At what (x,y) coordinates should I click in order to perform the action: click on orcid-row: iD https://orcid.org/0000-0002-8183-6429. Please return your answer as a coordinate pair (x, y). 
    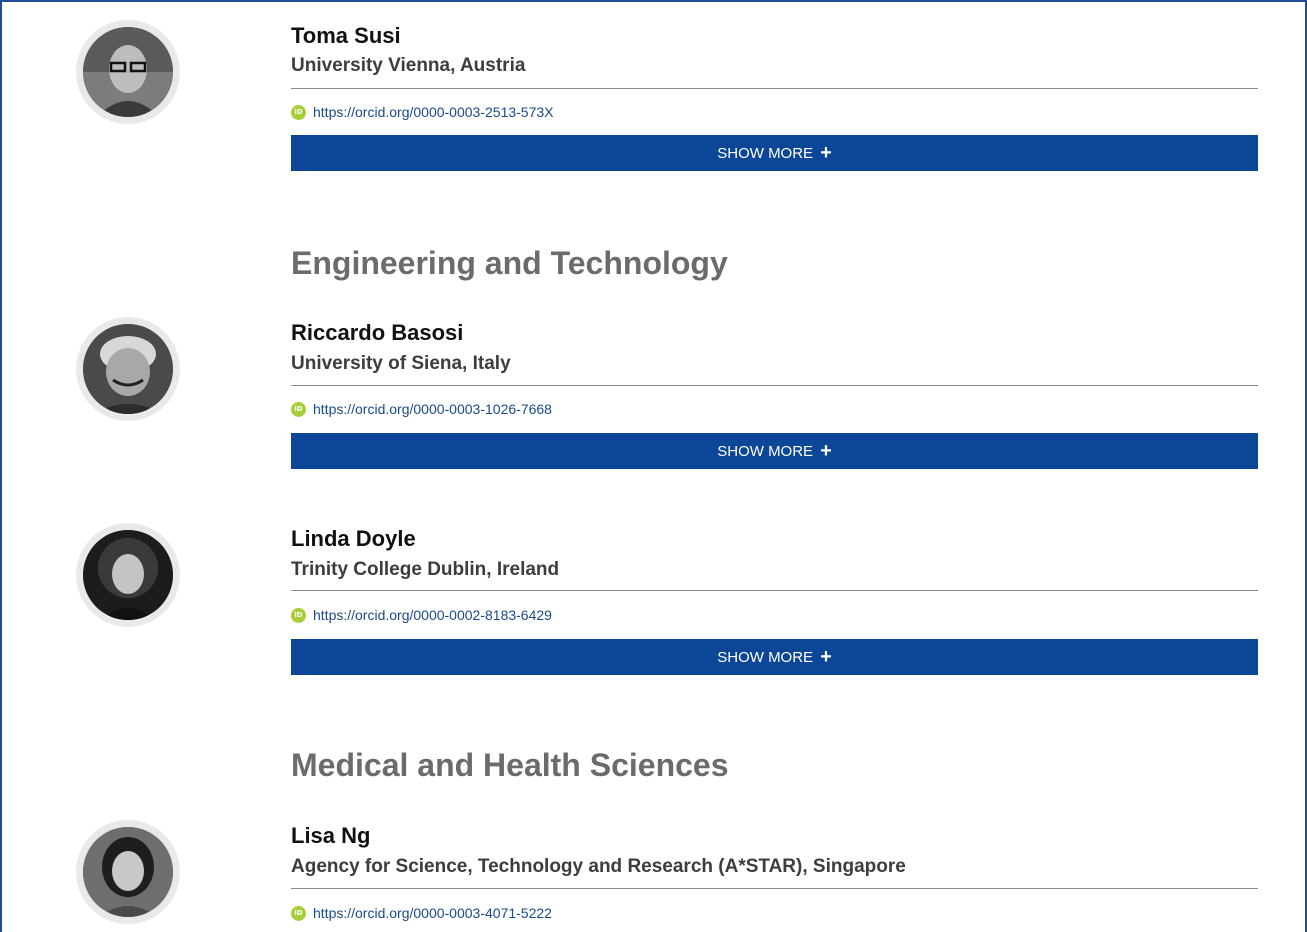
    Looking at the image, I should click on (421, 615).